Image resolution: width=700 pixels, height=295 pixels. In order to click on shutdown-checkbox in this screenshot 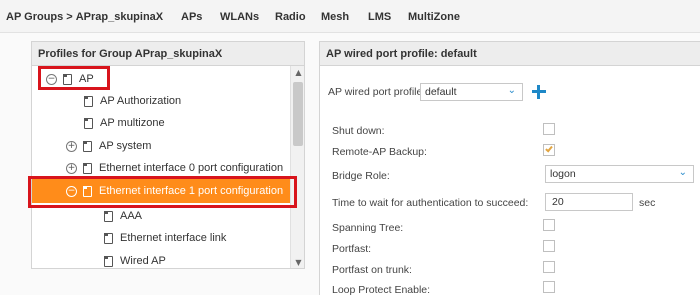, I will do `click(549, 129)`.